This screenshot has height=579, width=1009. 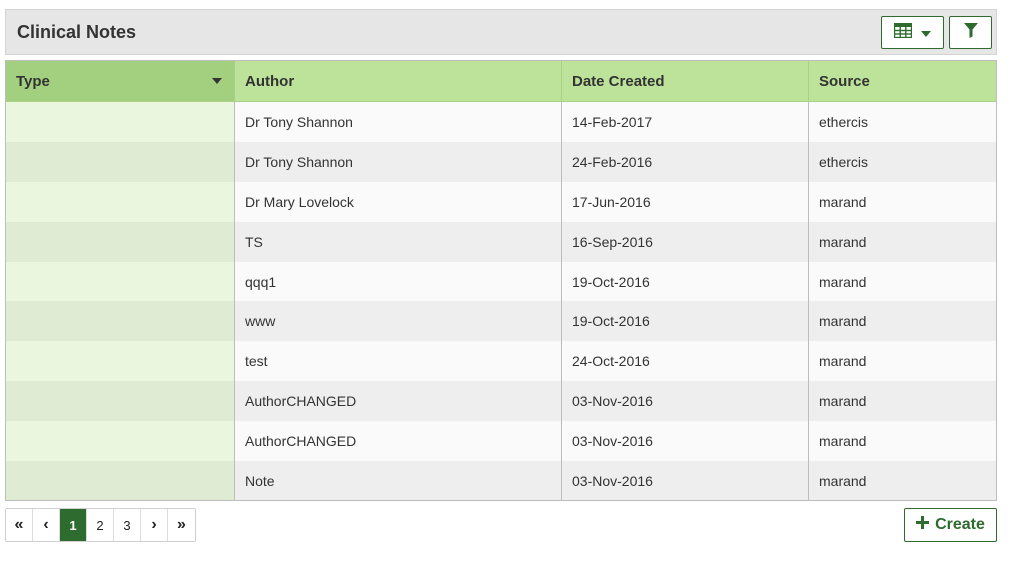 I want to click on column-header-author: Author, so click(x=398, y=81).